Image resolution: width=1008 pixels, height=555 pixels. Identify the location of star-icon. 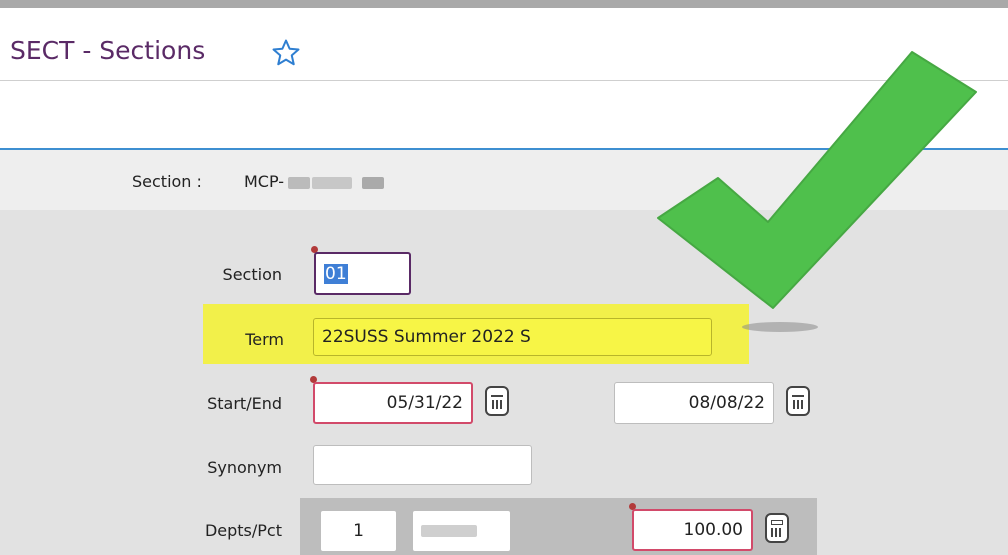
(286, 53).